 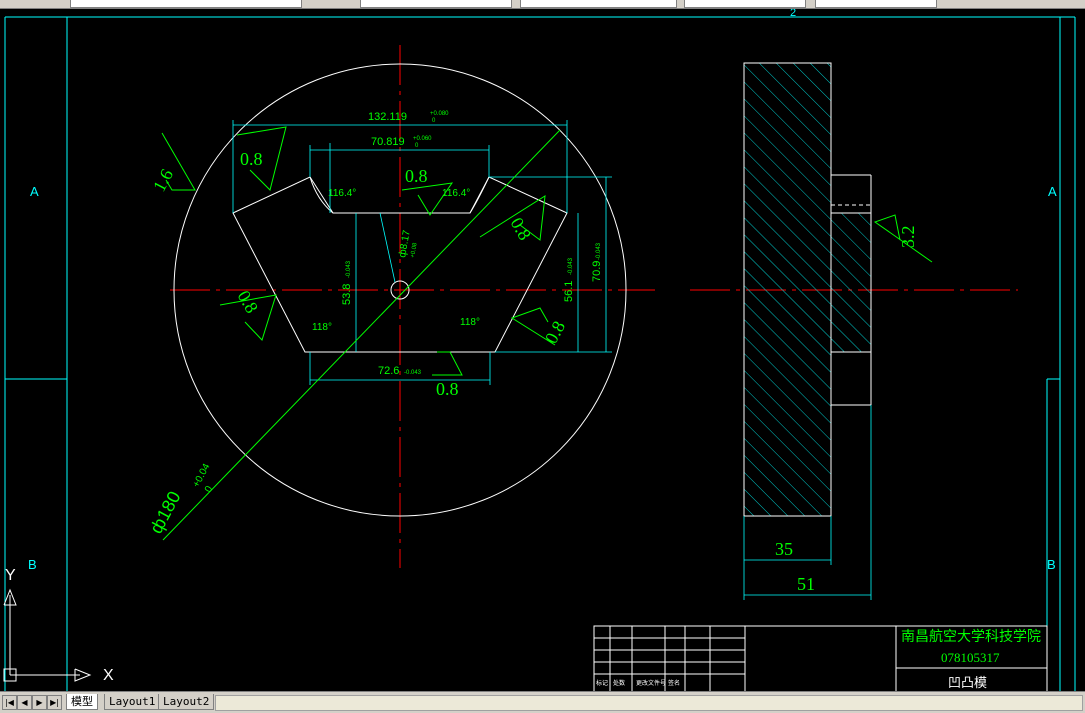 What do you see at coordinates (39, 702) in the screenshot?
I see `nav-next-button: ▶` at bounding box center [39, 702].